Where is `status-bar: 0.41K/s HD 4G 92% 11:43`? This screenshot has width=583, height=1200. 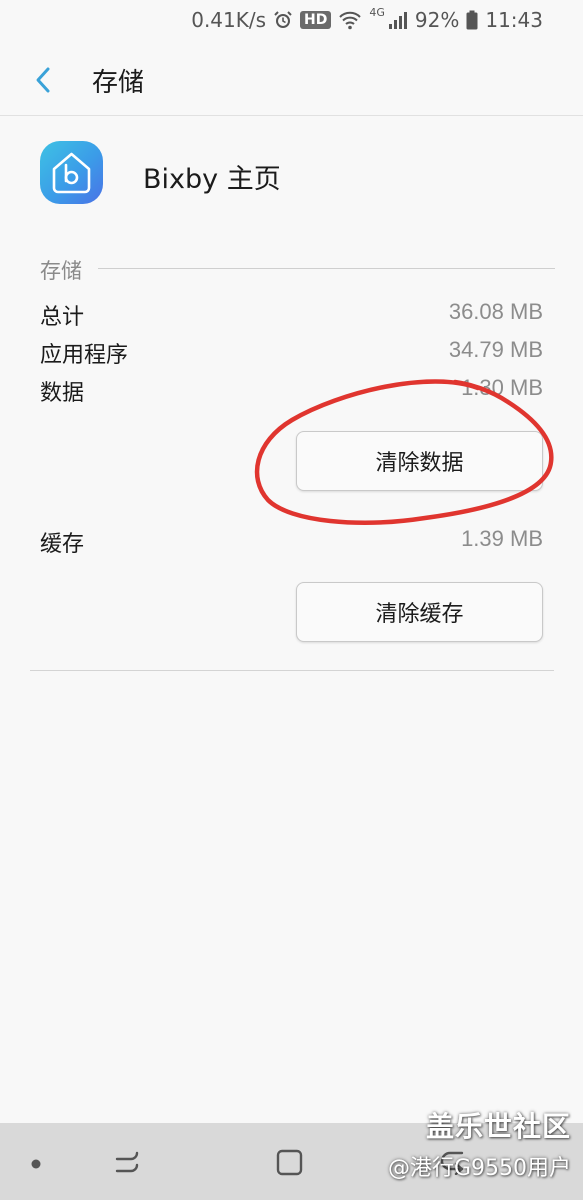 status-bar: 0.41K/s HD 4G 92% 11:43 is located at coordinates (291, 20).